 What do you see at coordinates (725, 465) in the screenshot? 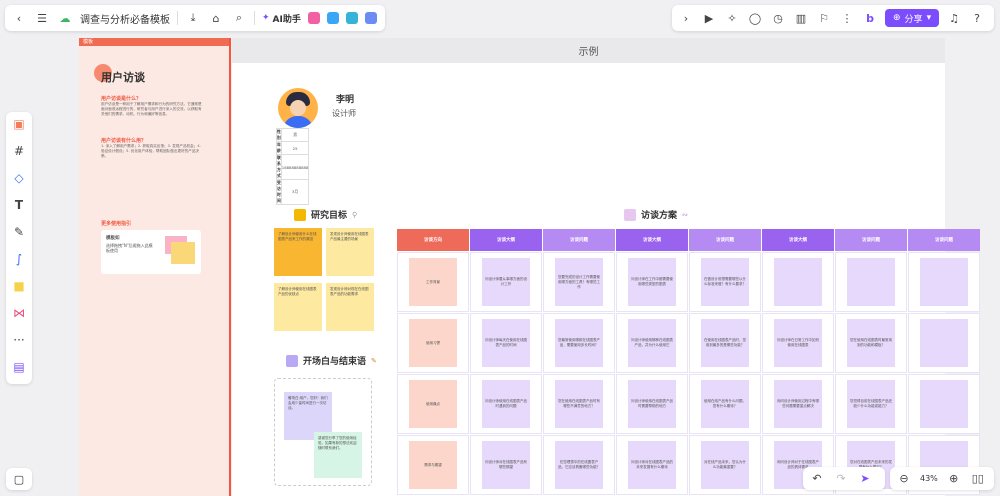
I see `sticky-note: 对在线产品未来，您认为什么功能最重要？` at bounding box center [725, 465].